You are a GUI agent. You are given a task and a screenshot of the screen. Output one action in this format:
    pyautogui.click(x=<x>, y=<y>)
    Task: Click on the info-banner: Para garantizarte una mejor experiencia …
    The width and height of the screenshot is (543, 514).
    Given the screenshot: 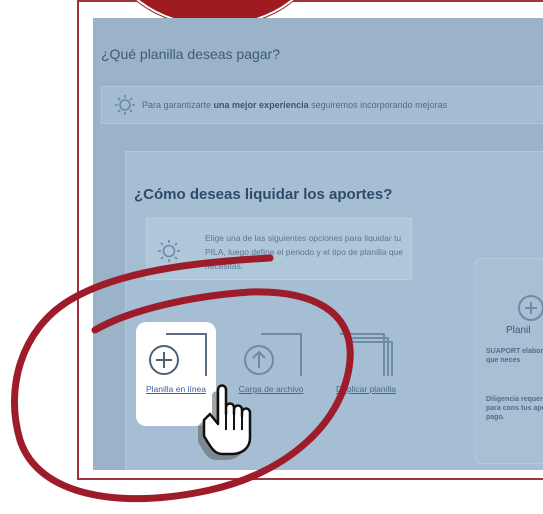 What is the action you would take?
    pyautogui.click(x=322, y=105)
    